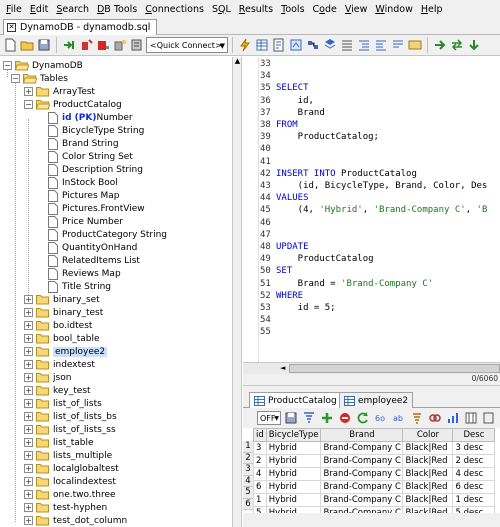  I want to click on outdent-icon, so click(381, 45).